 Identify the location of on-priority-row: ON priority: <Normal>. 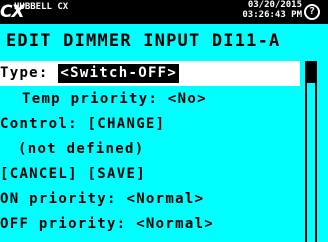
(150, 199).